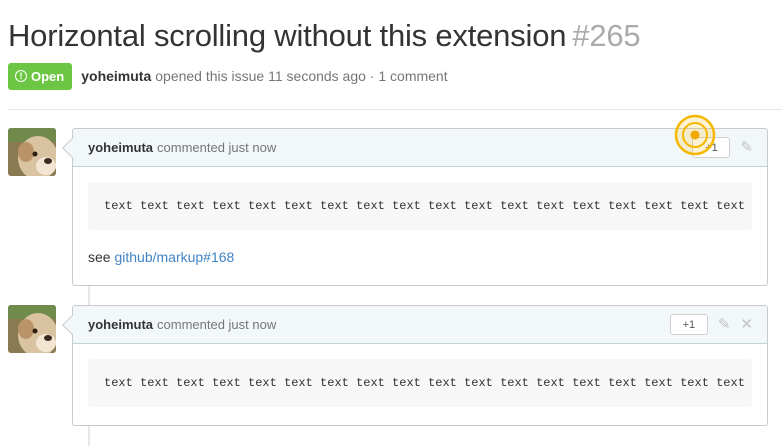 This screenshot has height=446, width=782. What do you see at coordinates (21, 76) in the screenshot?
I see `issue-opened-icon: !` at bounding box center [21, 76].